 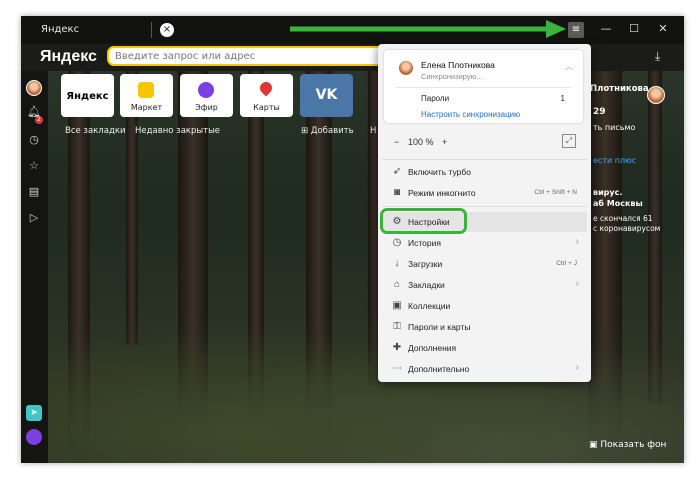 I want to click on collections-icon: ▣, so click(x=397, y=305).